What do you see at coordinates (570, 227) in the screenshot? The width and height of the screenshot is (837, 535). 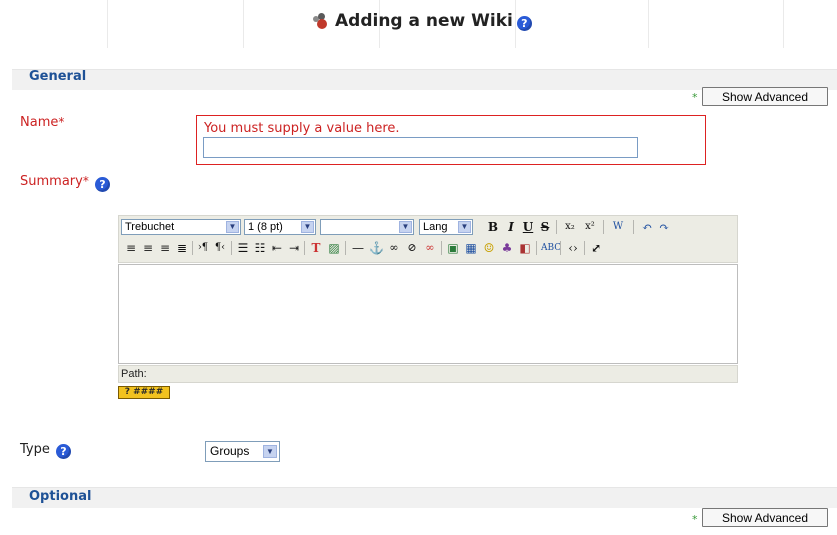 I see `subscript-icon: x₂` at bounding box center [570, 227].